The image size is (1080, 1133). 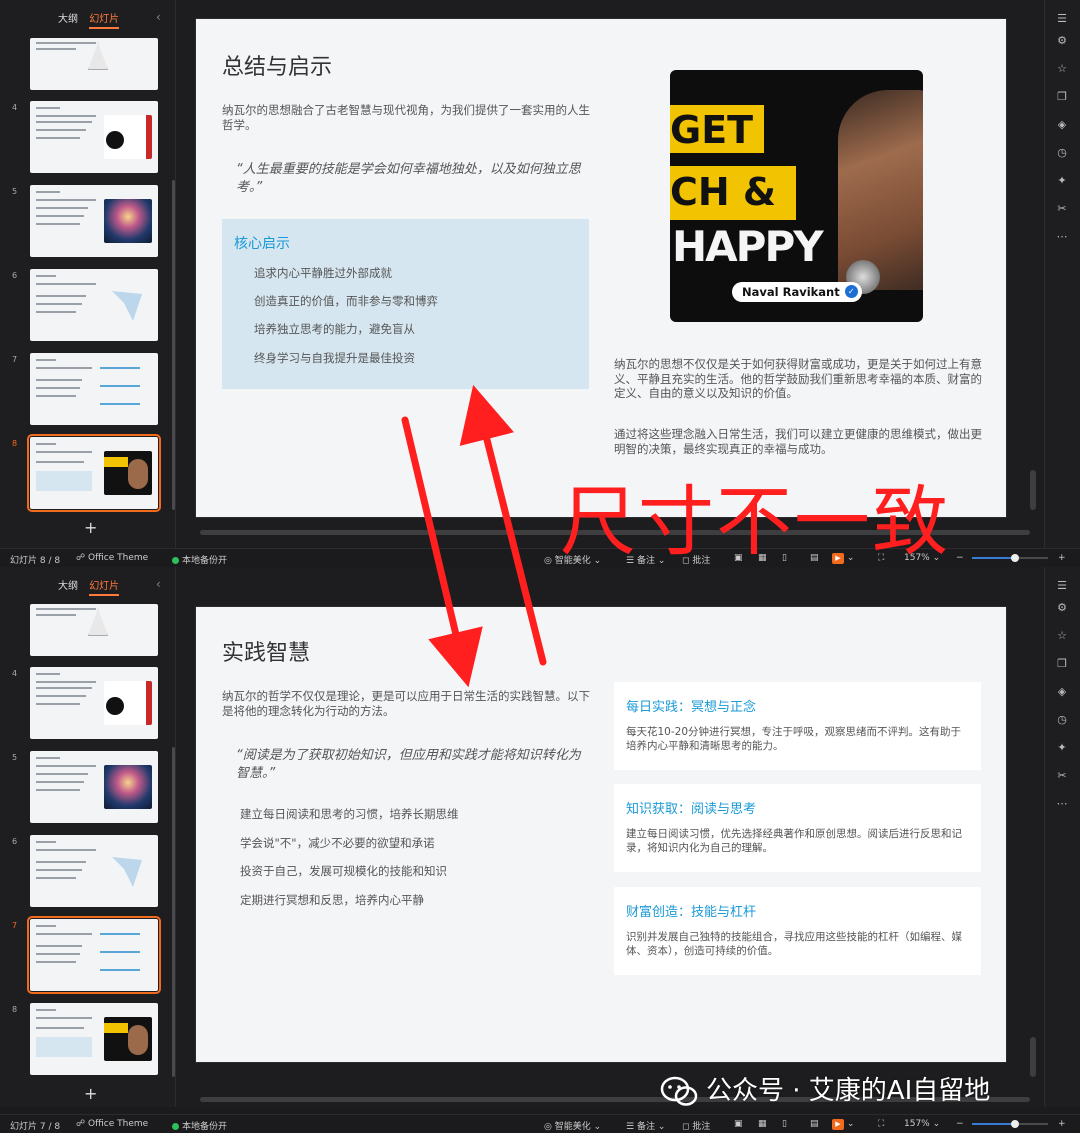 I want to click on watermark-text: 公众号 · 艾康的AI自留地, so click(x=848, y=1091).